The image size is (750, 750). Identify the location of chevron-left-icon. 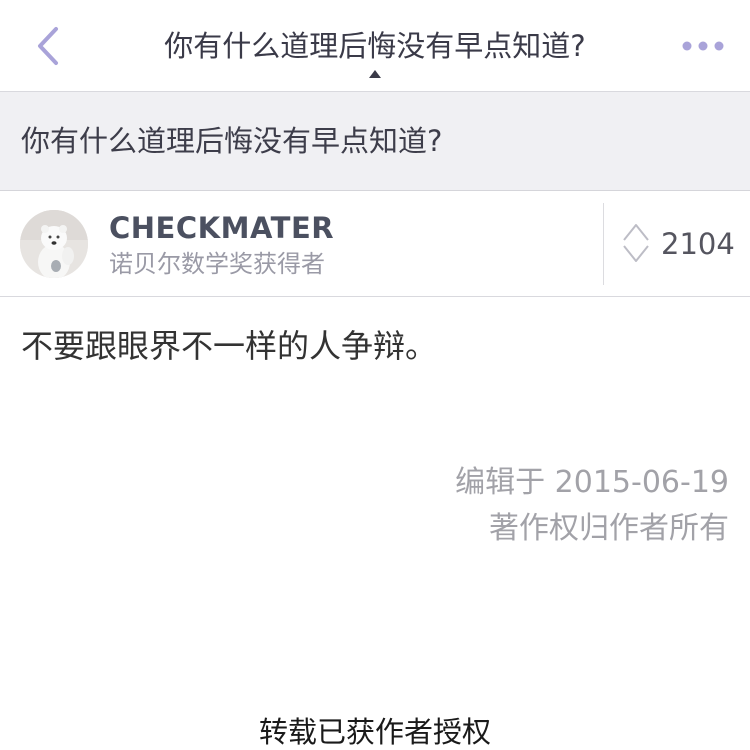
(48, 46).